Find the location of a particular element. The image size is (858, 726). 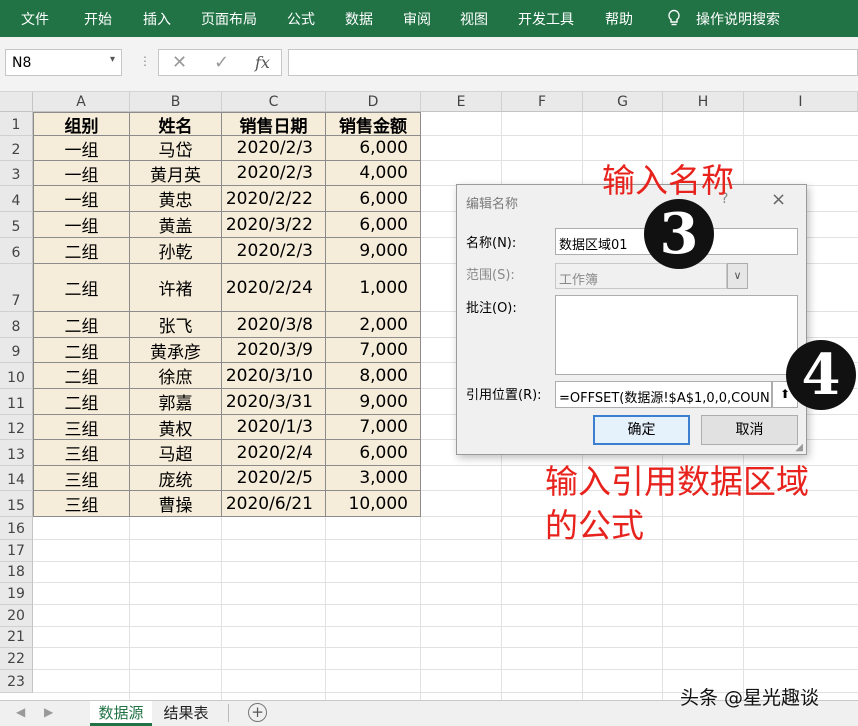

close-icon: × is located at coordinates (778, 199).